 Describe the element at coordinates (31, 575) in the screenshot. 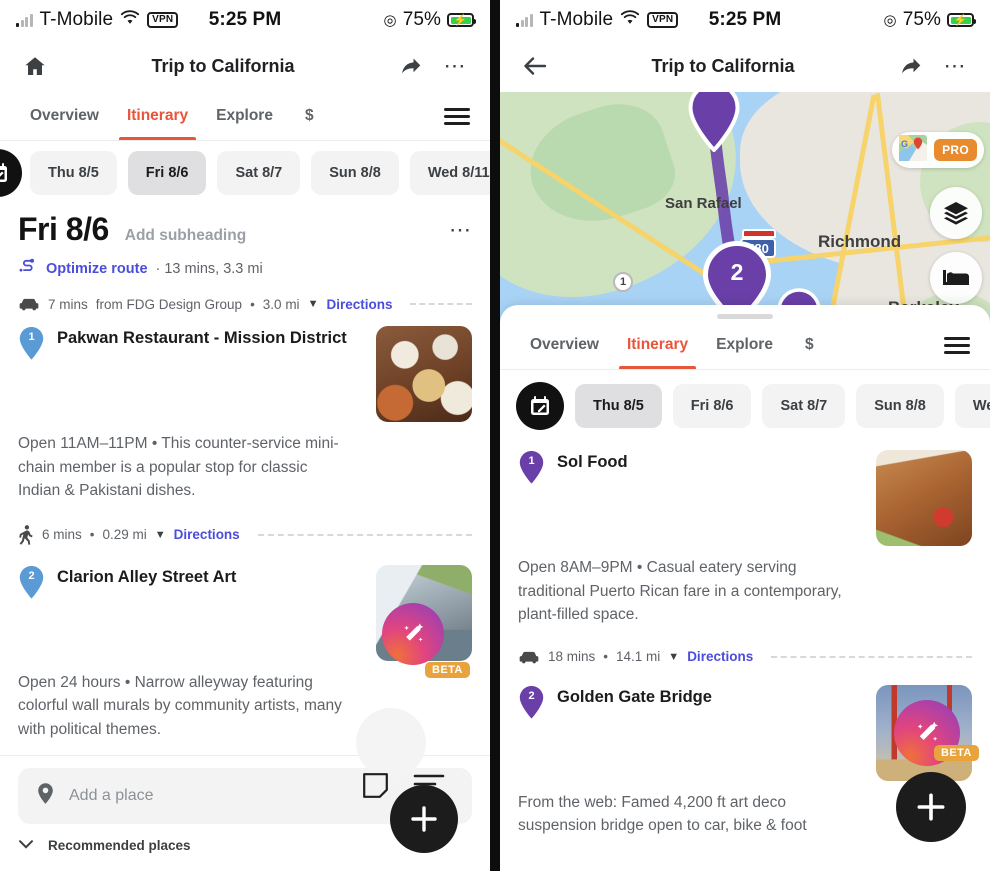

I see `place-number: 2` at that location.